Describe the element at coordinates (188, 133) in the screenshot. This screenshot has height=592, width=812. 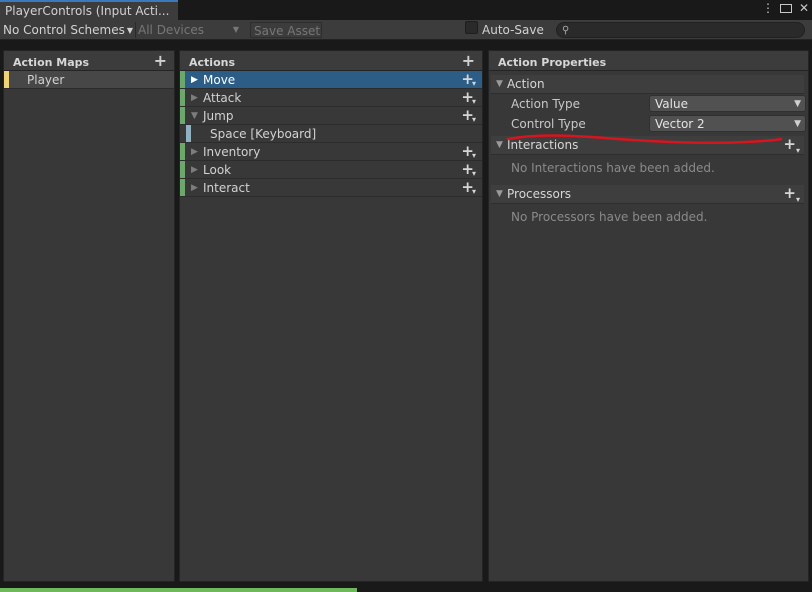
I see `binding-color-stripe` at that location.